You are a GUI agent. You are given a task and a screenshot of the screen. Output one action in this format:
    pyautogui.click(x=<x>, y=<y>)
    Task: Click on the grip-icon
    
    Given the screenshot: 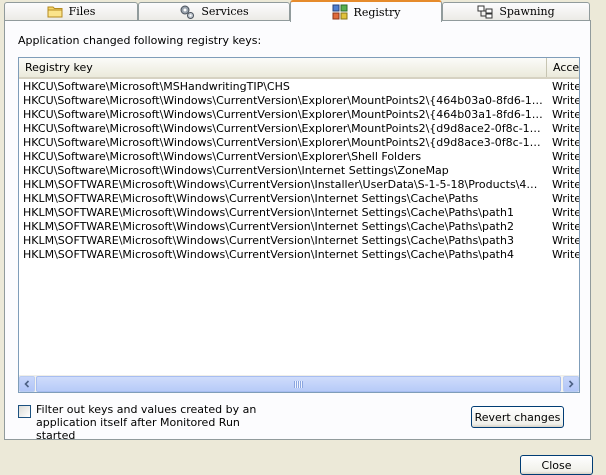 What is the action you would take?
    pyautogui.click(x=298, y=384)
    